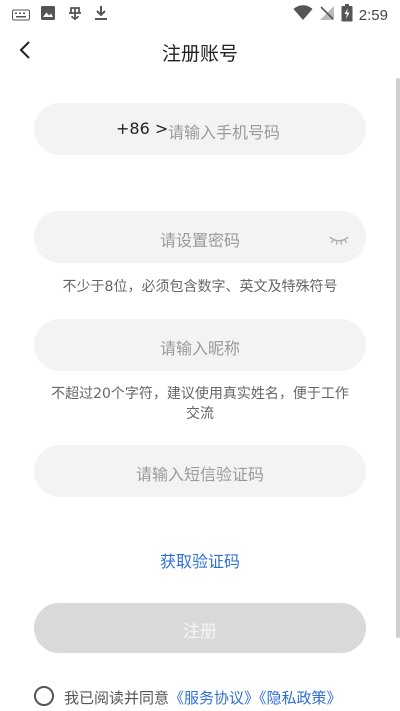 Image resolution: width=400 pixels, height=711 pixels. Describe the element at coordinates (373, 15) in the screenshot. I see `status-time: 2:59` at that location.